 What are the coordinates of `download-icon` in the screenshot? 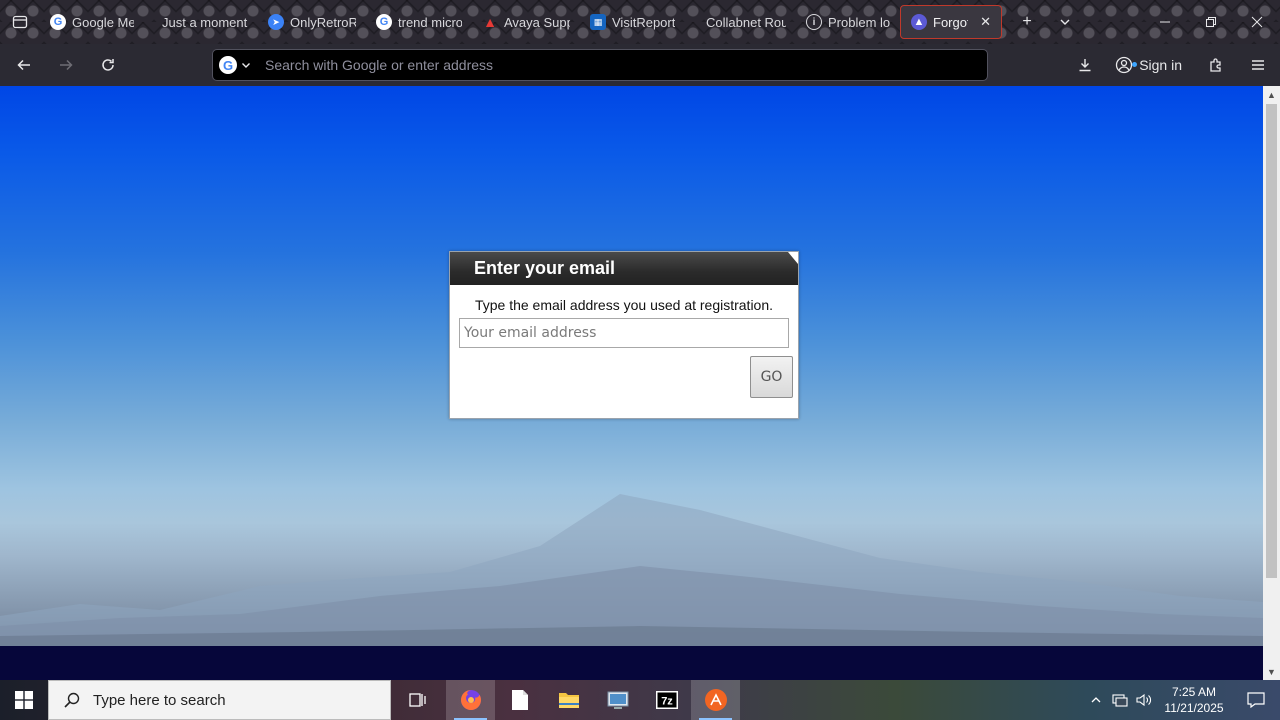 It's located at (1085, 65).